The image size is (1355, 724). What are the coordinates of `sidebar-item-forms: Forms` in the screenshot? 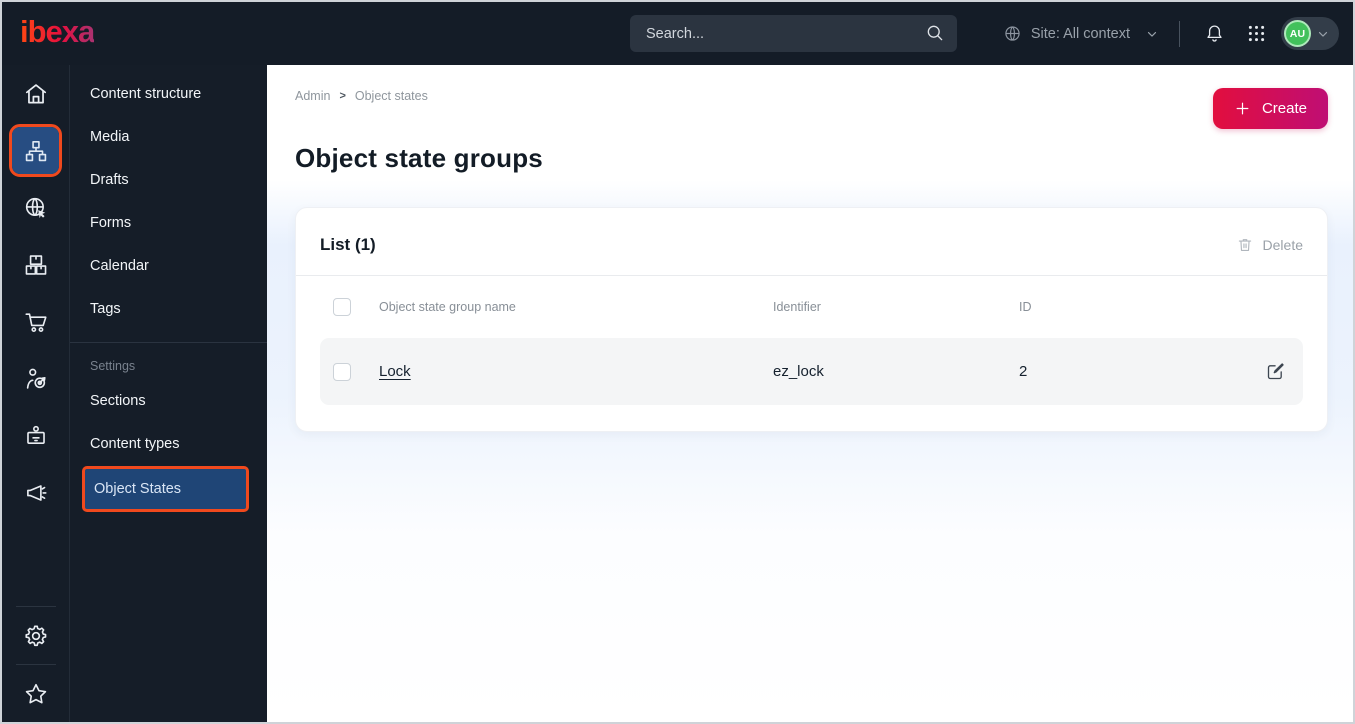 It's located at (168, 222).